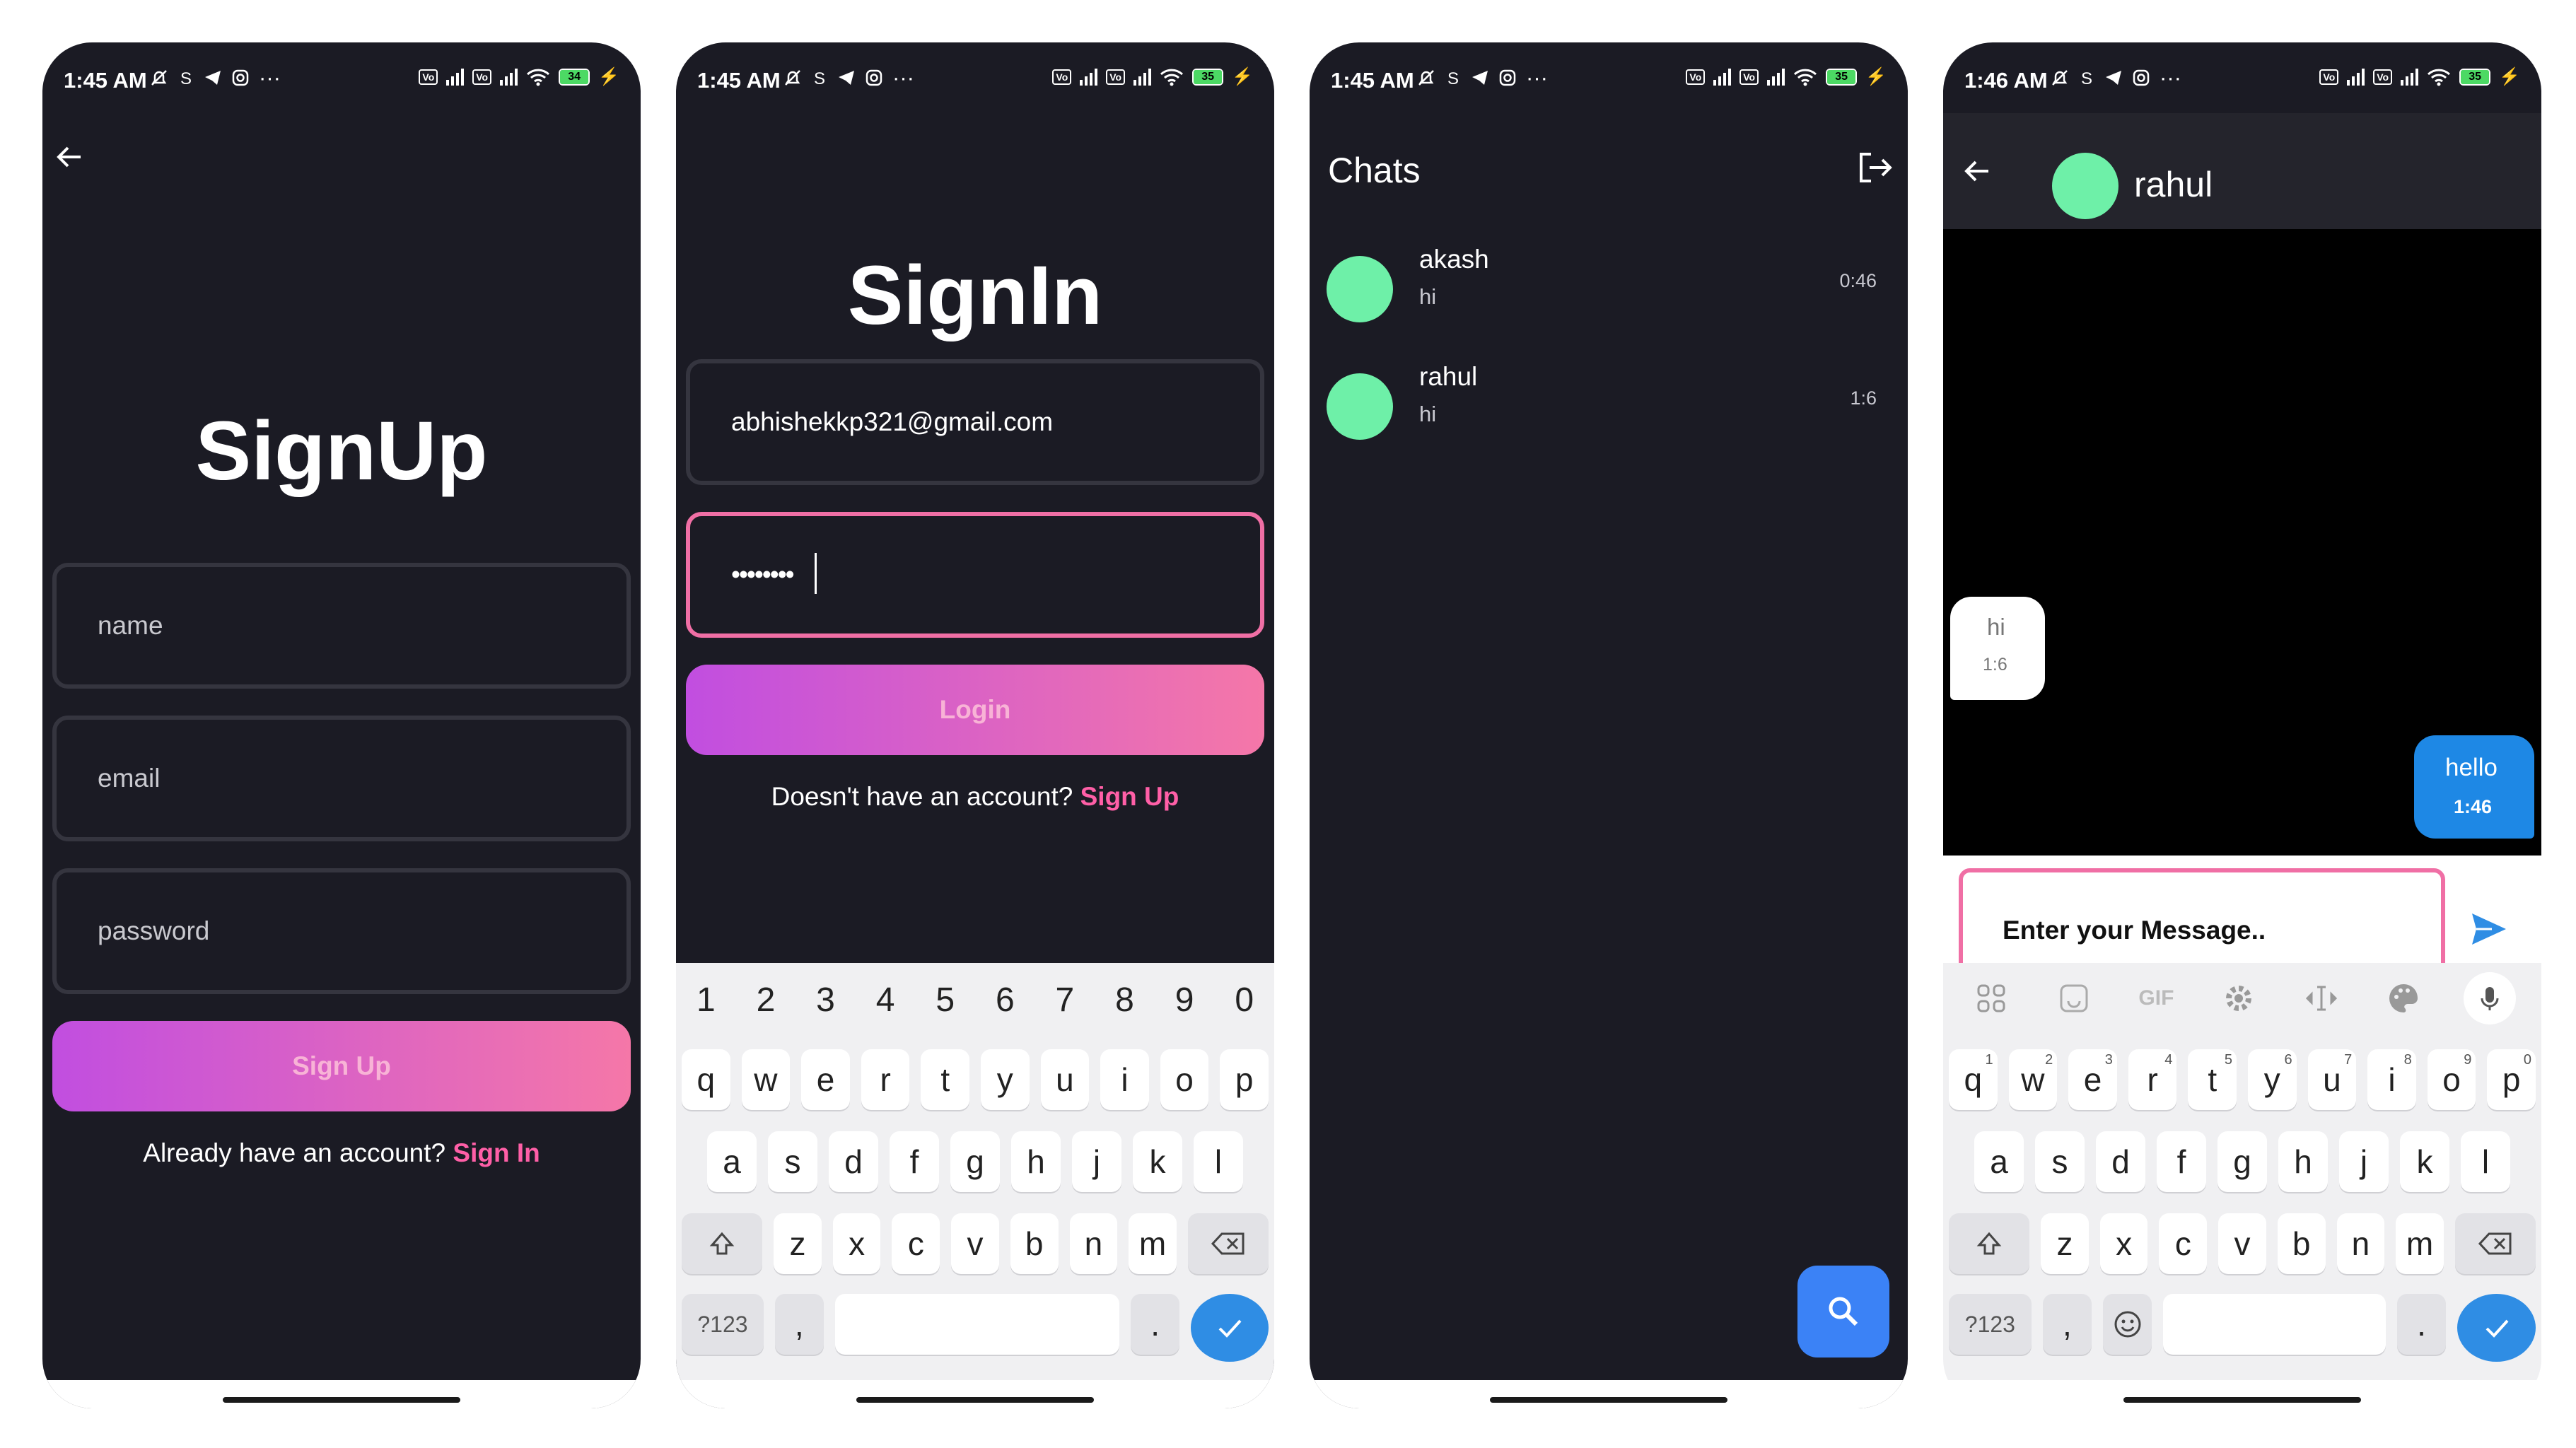  Describe the element at coordinates (1609, 403) in the screenshot. I see `chat-list-item: rahul hi 1:6` at that location.